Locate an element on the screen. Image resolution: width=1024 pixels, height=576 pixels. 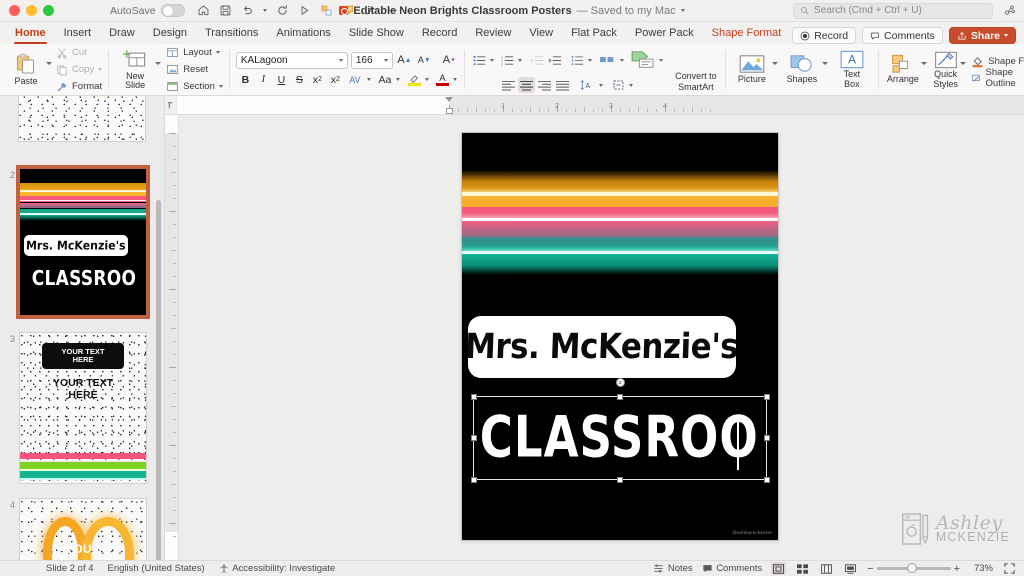
resize-handle-top-right is located at coordinates (766, 396).